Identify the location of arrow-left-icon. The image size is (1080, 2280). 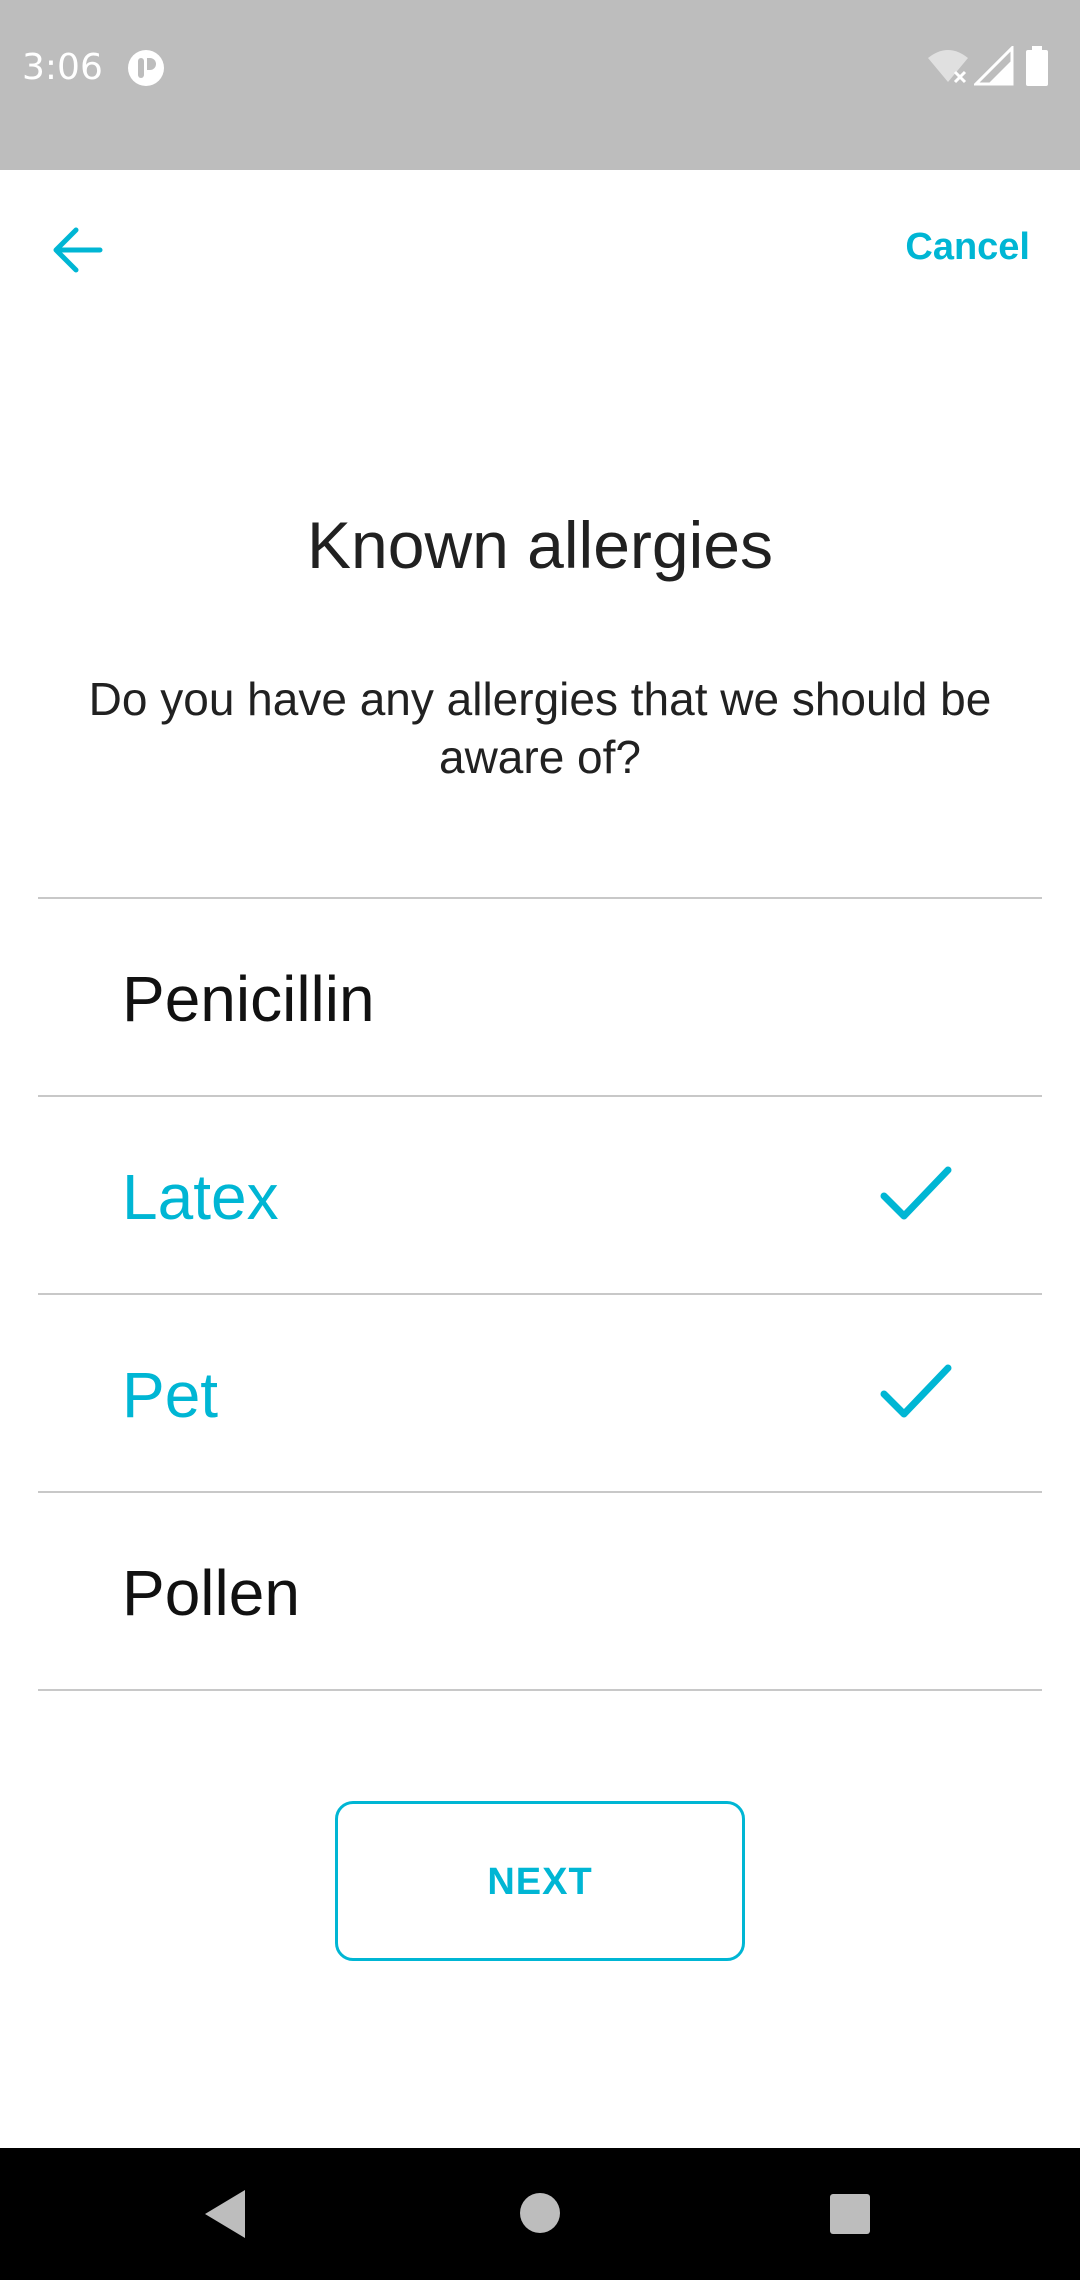
(78, 250).